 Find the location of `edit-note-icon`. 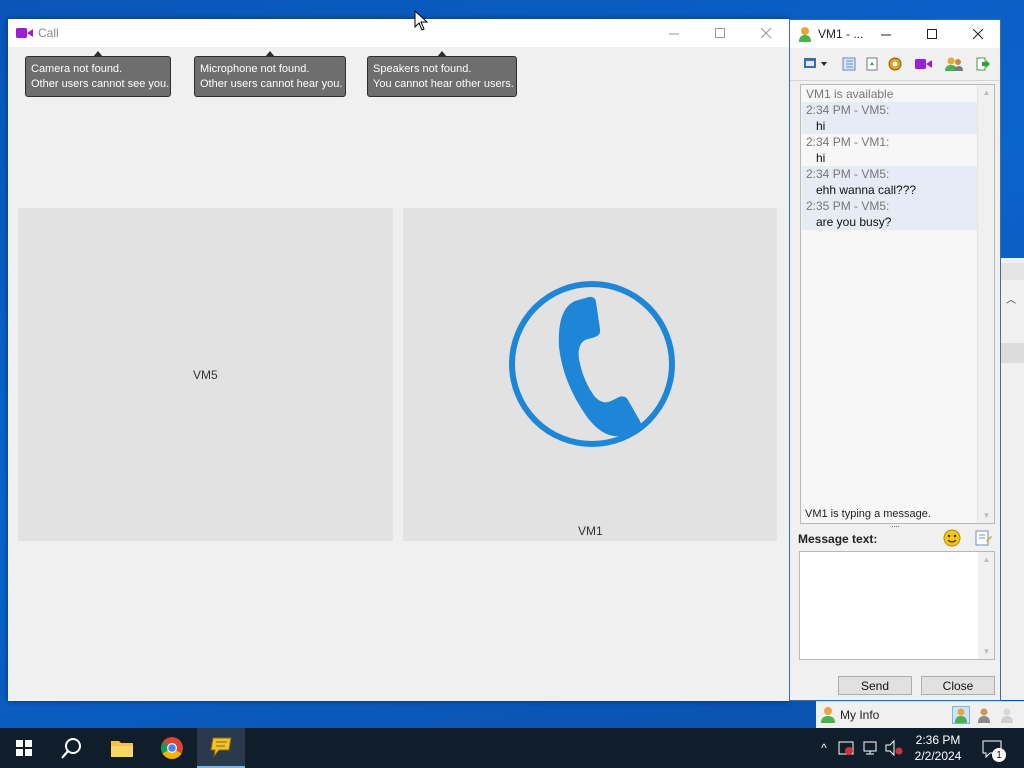

edit-note-icon is located at coordinates (983, 538).